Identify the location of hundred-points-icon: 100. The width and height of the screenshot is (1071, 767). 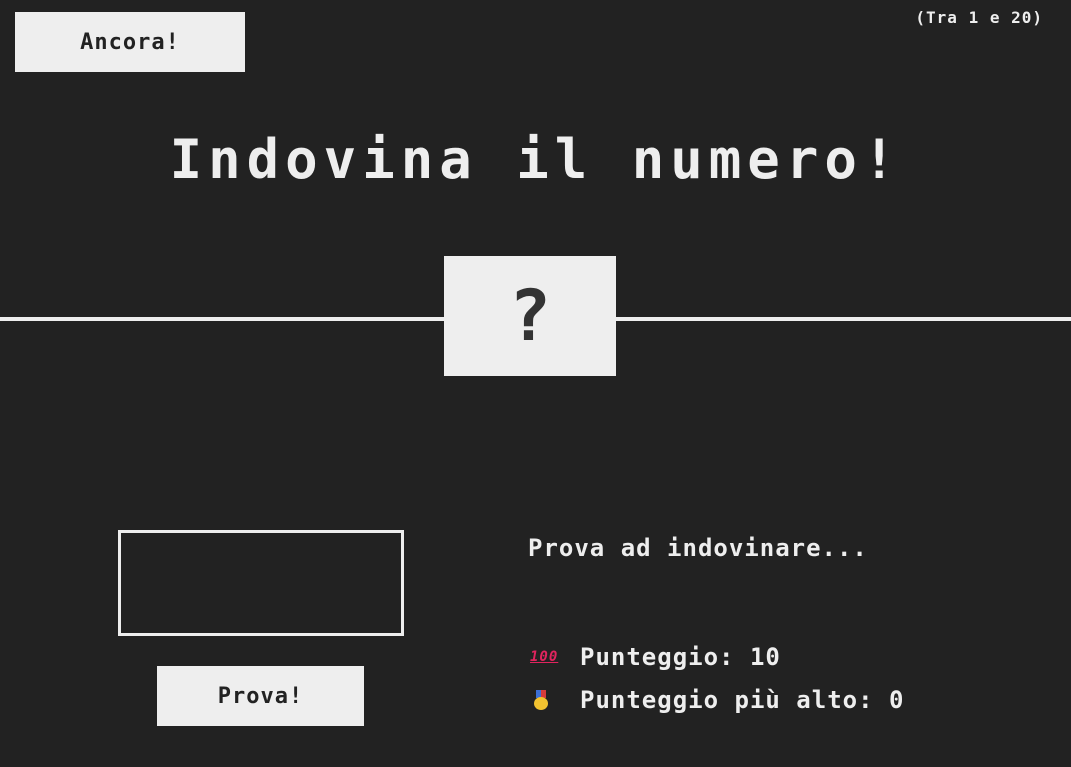
(544, 657).